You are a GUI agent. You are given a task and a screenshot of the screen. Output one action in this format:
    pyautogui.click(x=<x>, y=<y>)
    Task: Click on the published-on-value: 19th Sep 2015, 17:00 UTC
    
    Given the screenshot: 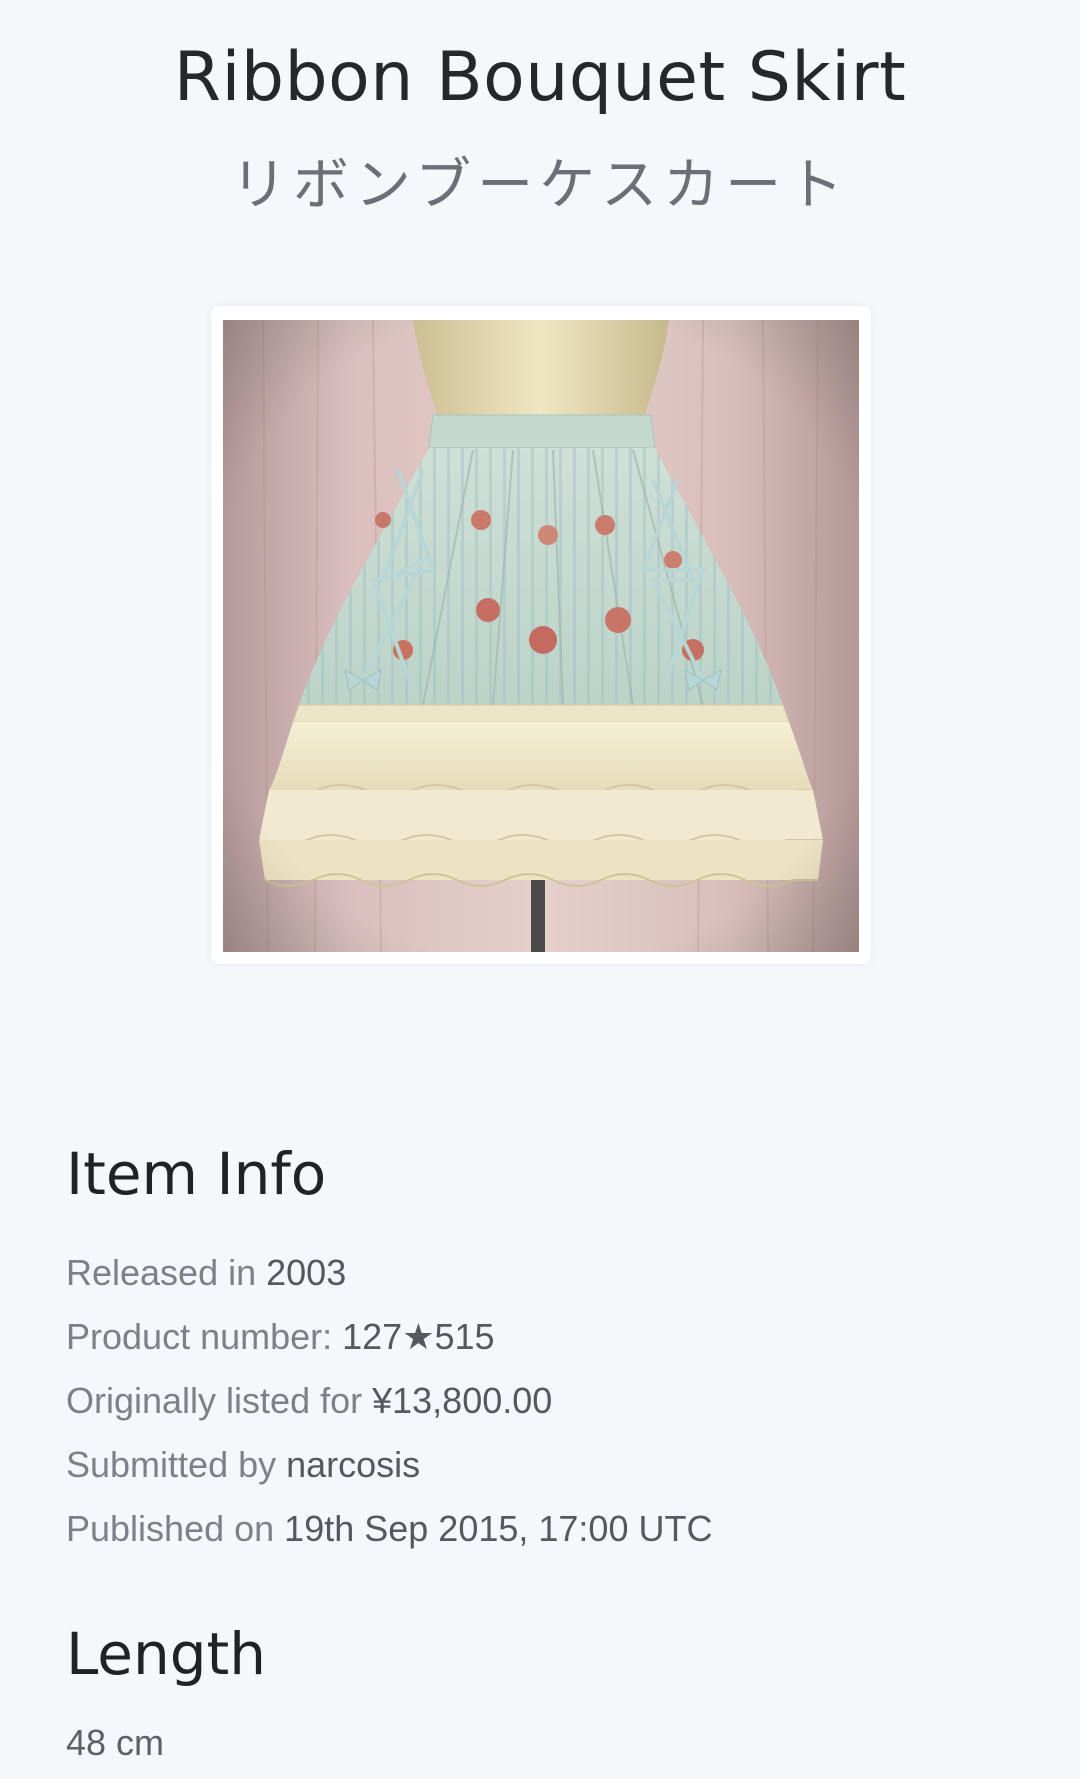 What is the action you would take?
    pyautogui.click(x=498, y=1528)
    